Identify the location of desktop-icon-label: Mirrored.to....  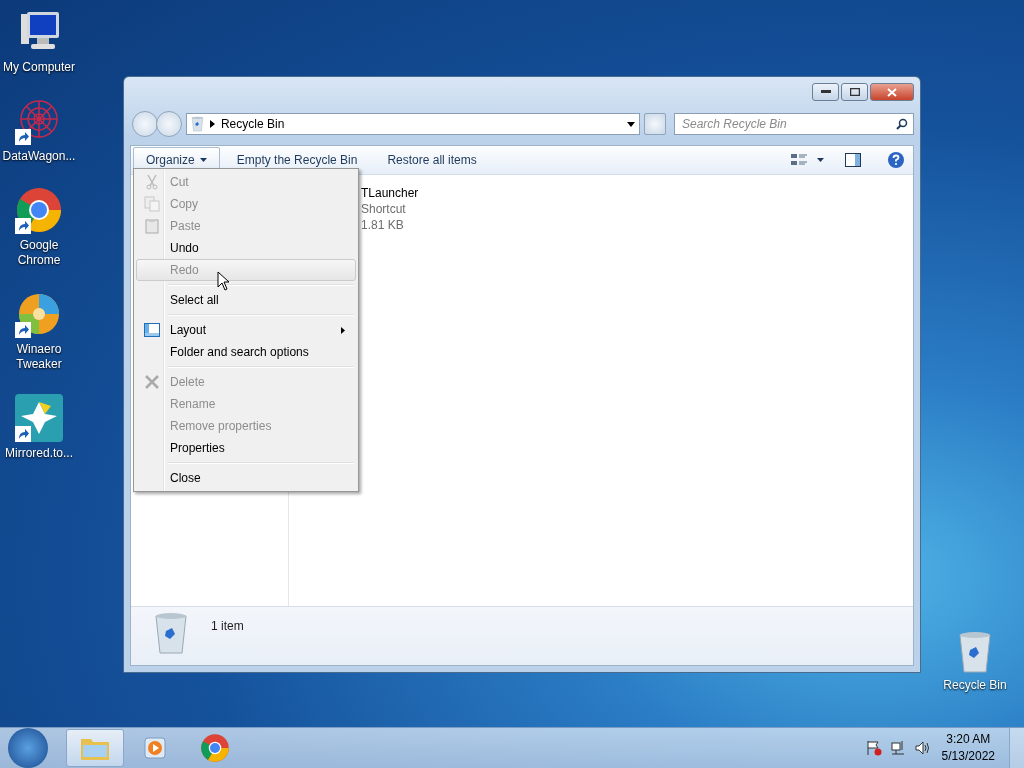
(39, 453).